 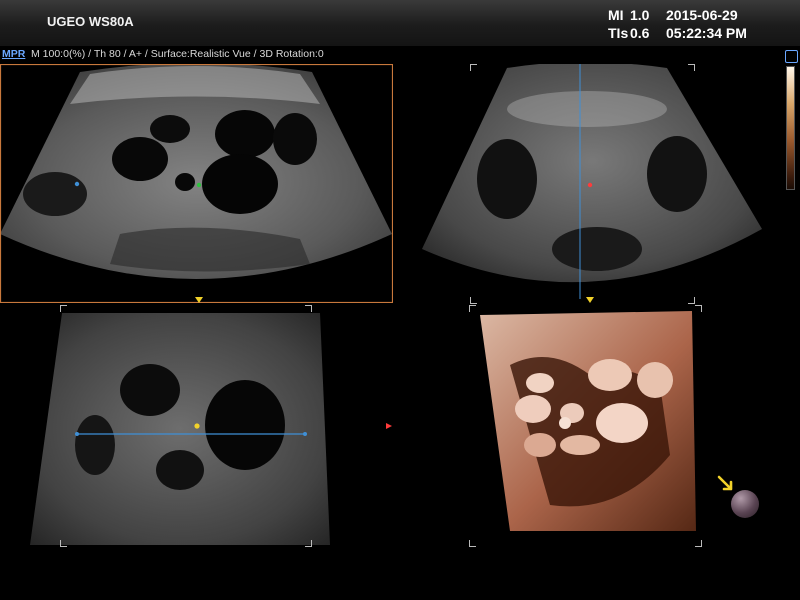 What do you see at coordinates (90, 21) in the screenshot?
I see `device-name: UGEO WS80A` at bounding box center [90, 21].